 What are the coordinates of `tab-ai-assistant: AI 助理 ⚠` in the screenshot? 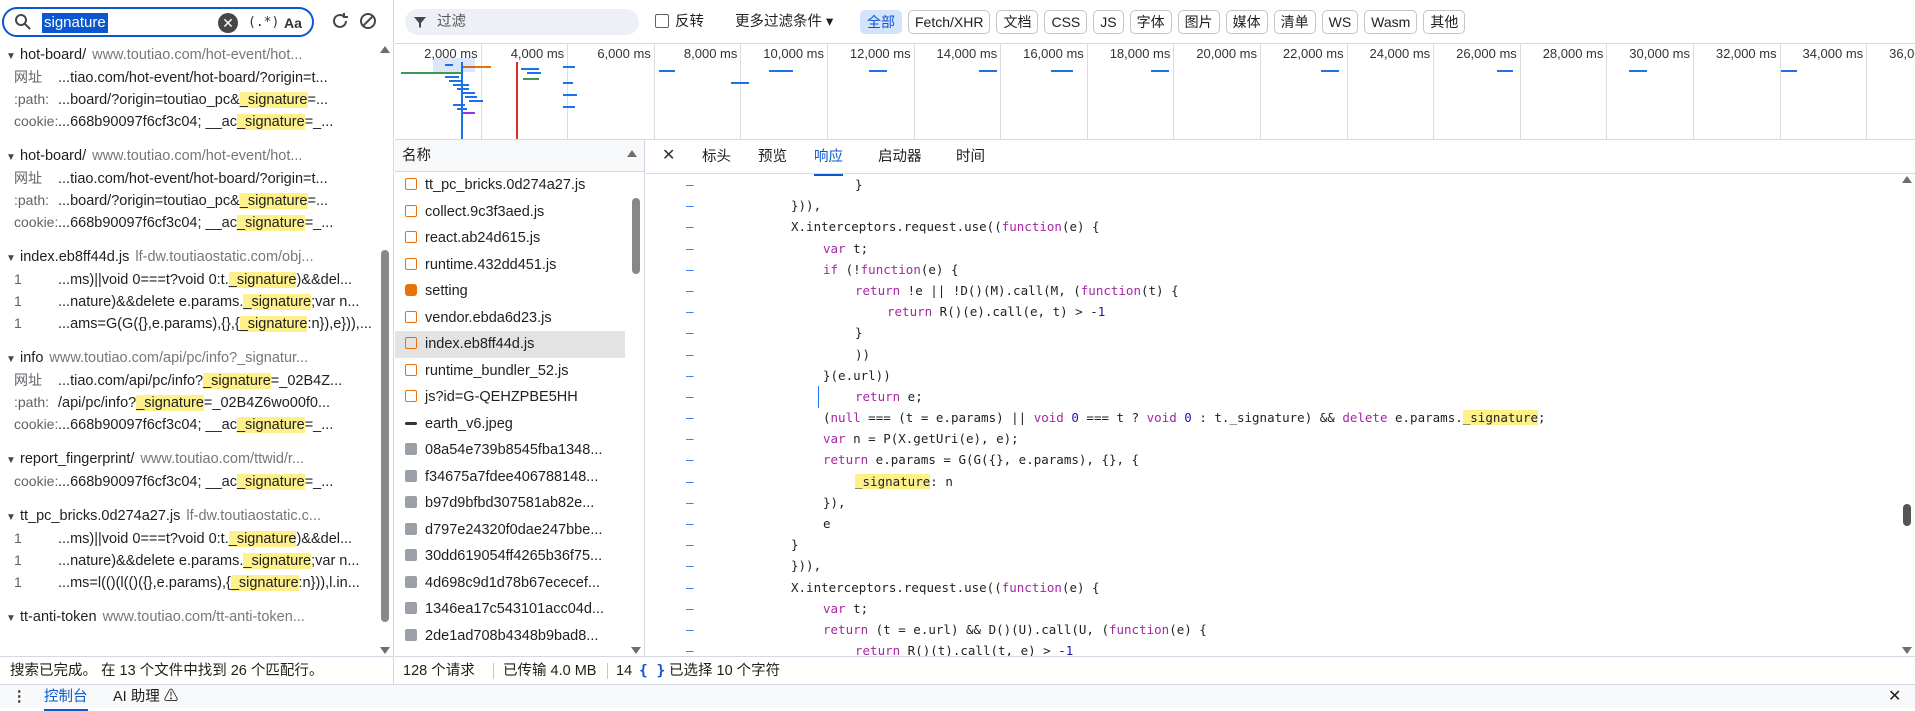 It's located at (145, 697).